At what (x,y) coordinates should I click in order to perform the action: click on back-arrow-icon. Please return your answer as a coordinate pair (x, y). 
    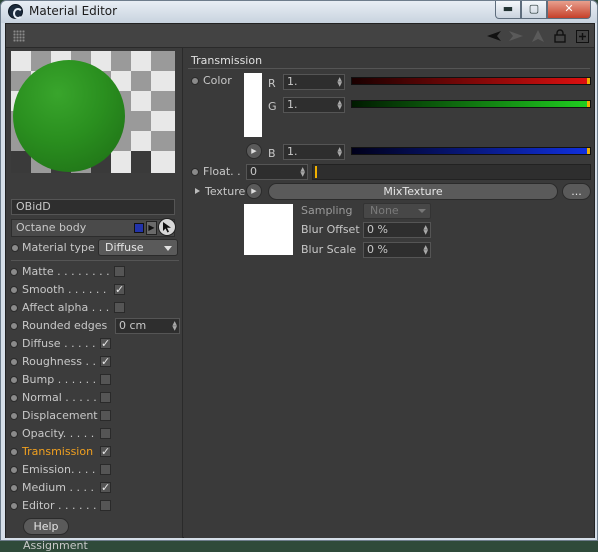
    Looking at the image, I should click on (494, 36).